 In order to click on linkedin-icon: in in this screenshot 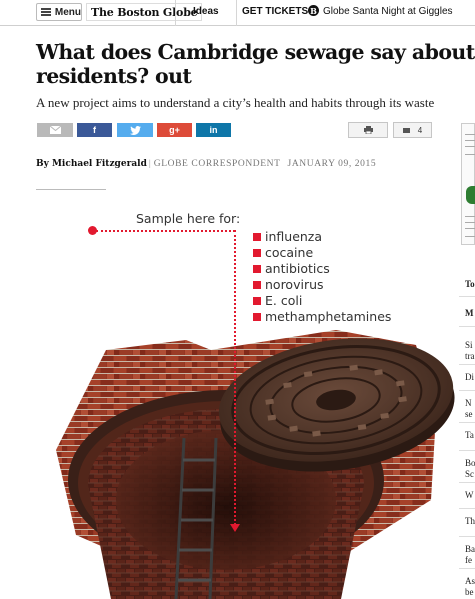, I will do `click(213, 130)`.